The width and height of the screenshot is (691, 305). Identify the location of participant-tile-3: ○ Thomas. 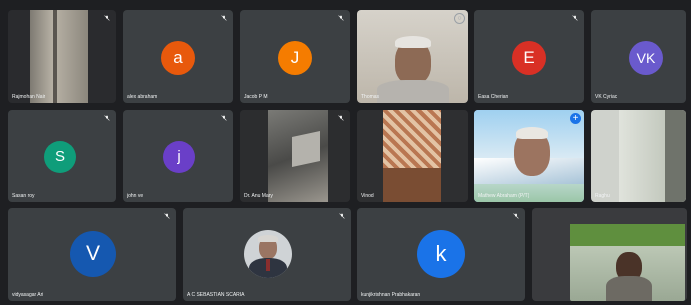
(412, 56).